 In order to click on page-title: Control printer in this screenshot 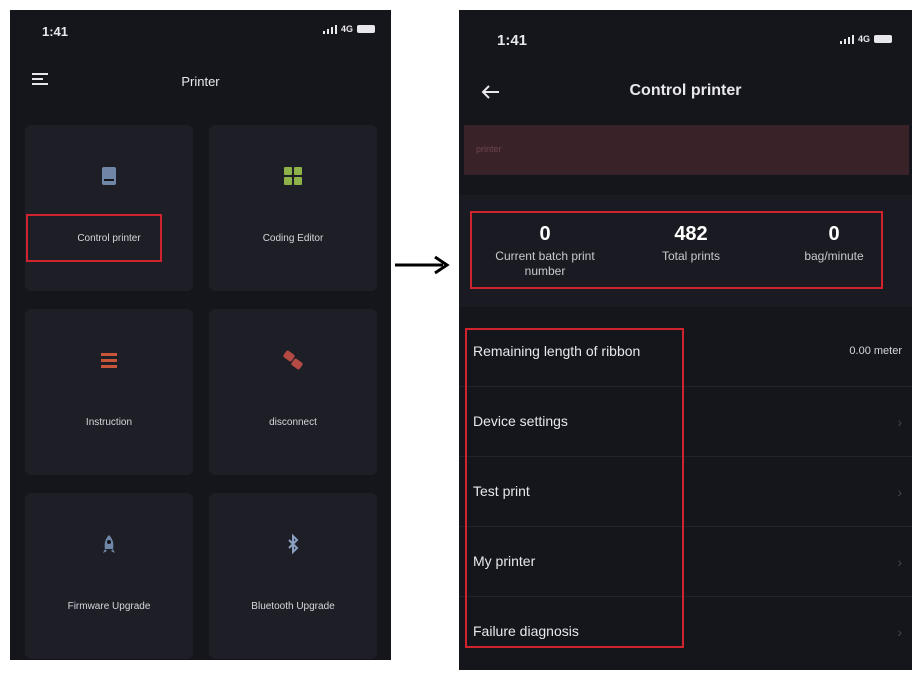, I will do `click(685, 90)`.